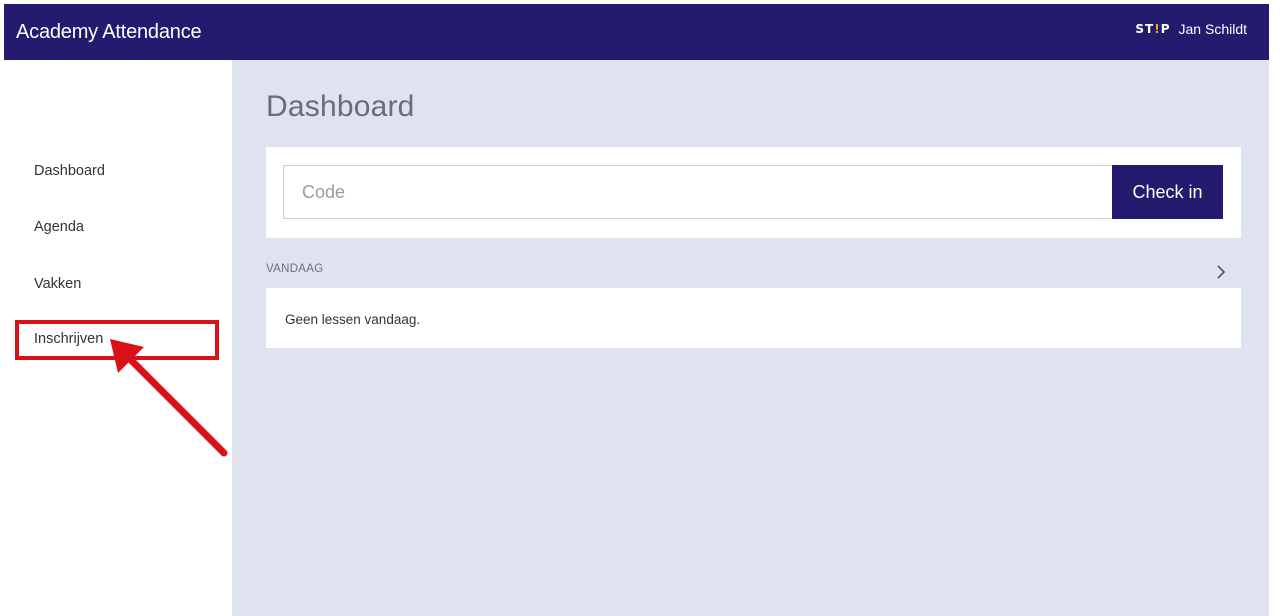 The image size is (1283, 616). What do you see at coordinates (753, 272) in the screenshot?
I see `today-section-header: VANDAAG` at bounding box center [753, 272].